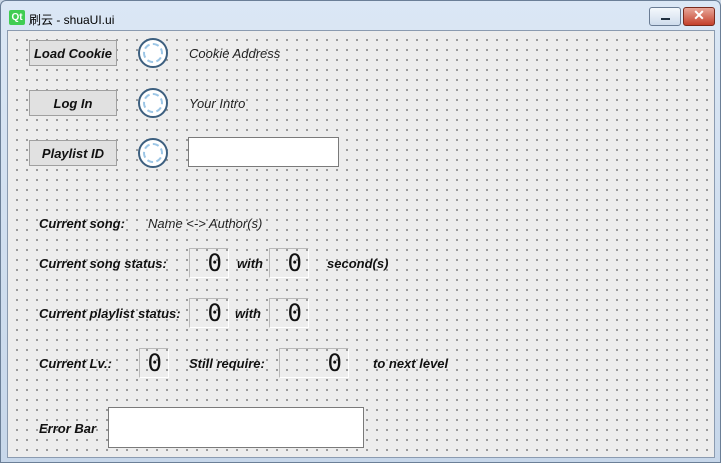 This screenshot has width=721, height=463. What do you see at coordinates (75, 363) in the screenshot?
I see `current-lv-label: Current Lv.:` at bounding box center [75, 363].